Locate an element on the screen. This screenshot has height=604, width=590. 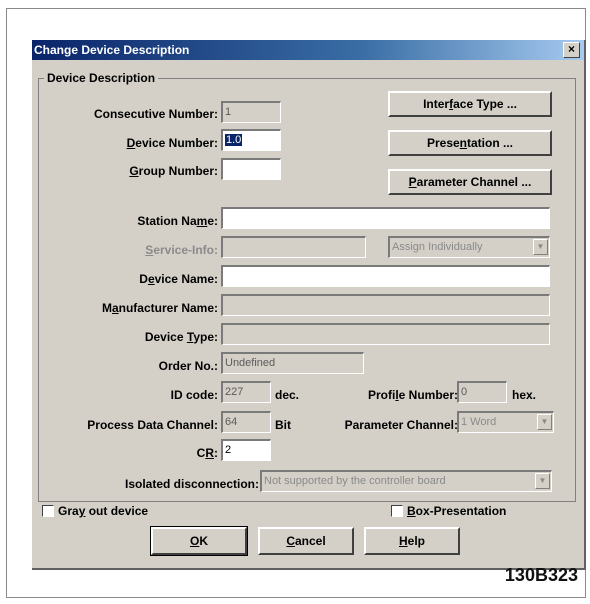
figure-id-label: 130B323 is located at coordinates (541, 575).